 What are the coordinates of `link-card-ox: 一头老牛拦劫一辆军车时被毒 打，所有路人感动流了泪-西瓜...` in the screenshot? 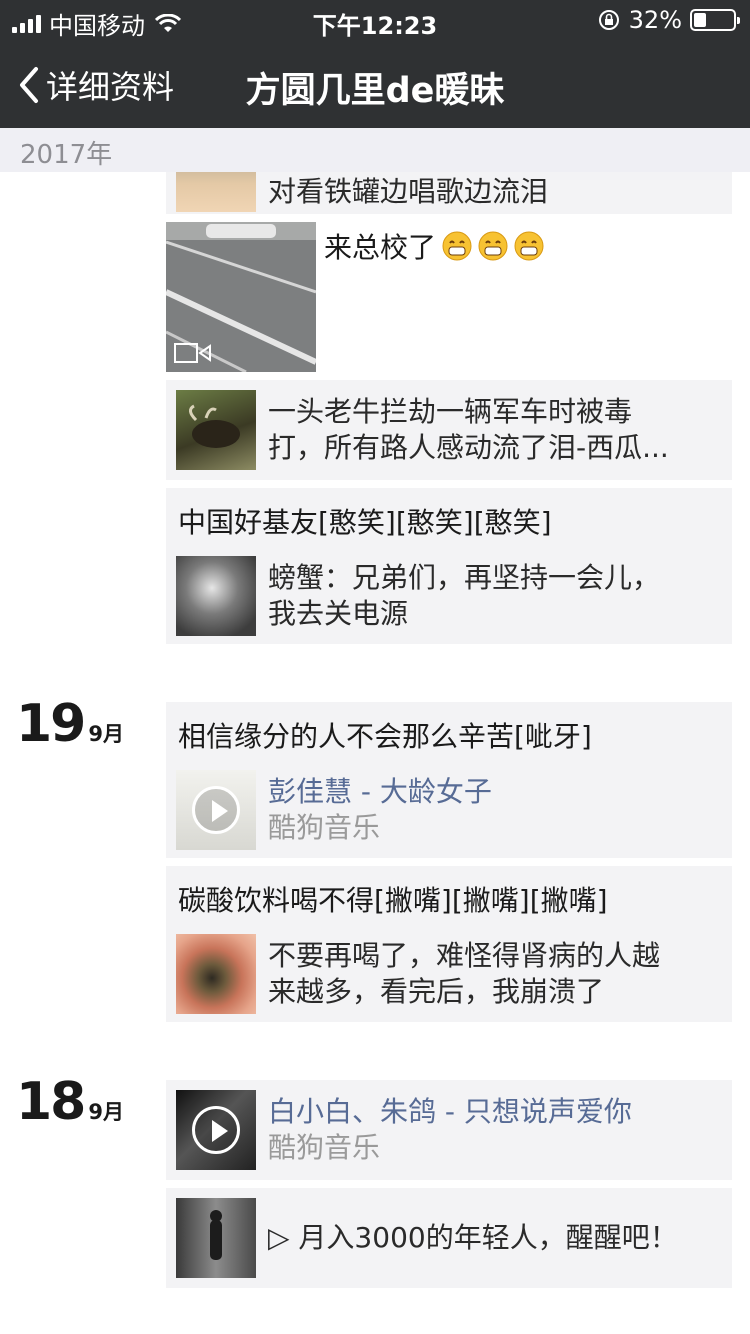 It's located at (449, 430).